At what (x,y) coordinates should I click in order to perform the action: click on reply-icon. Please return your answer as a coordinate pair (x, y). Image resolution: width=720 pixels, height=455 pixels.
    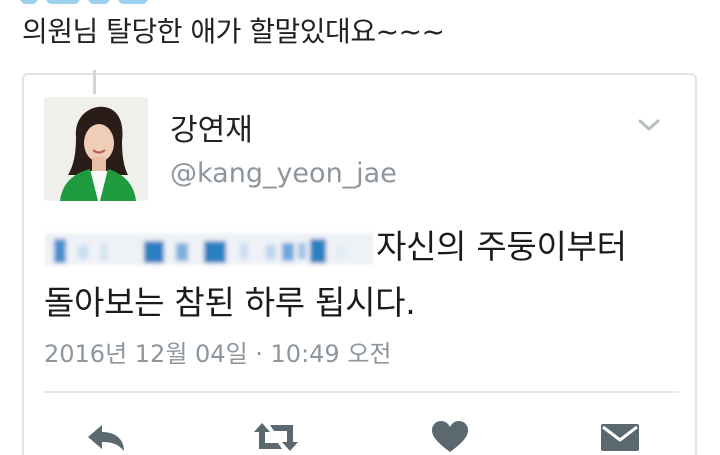
    Looking at the image, I should click on (106, 437).